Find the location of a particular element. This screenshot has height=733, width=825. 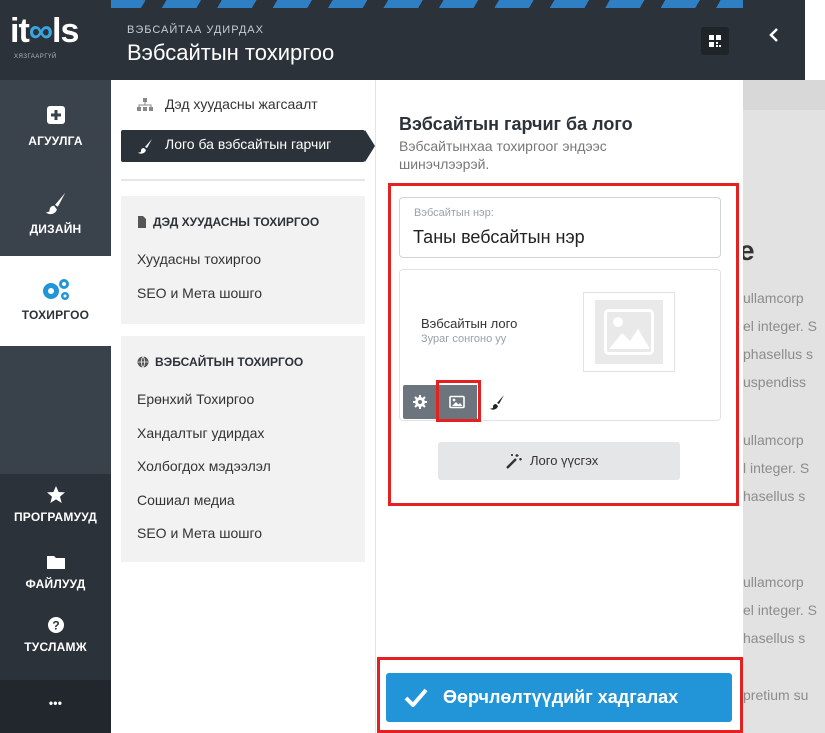

globe-icon is located at coordinates (143, 362).